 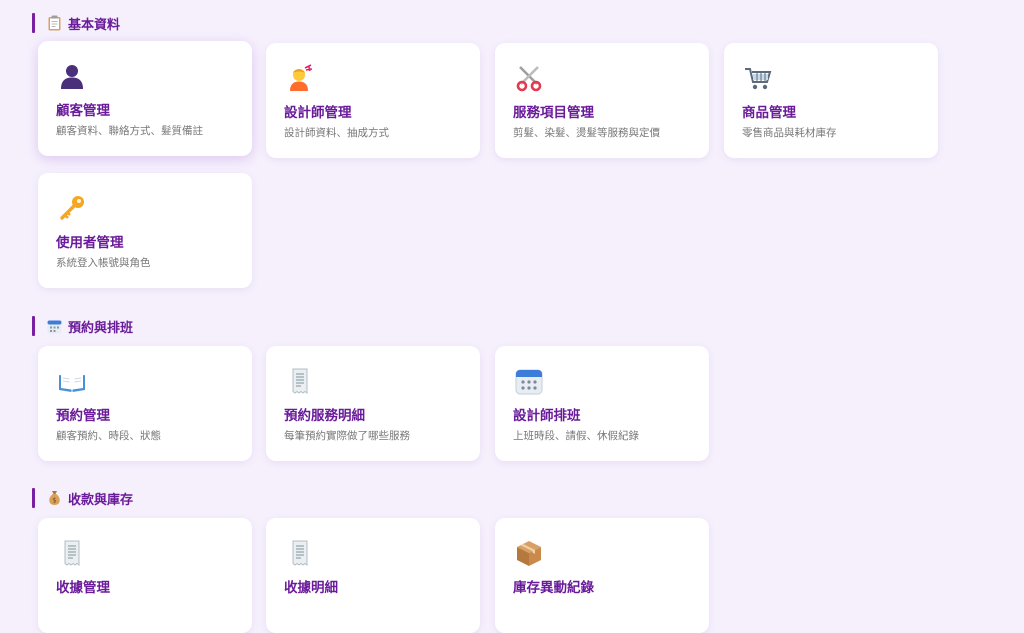 I want to click on clipboard-icon, so click(x=54, y=23).